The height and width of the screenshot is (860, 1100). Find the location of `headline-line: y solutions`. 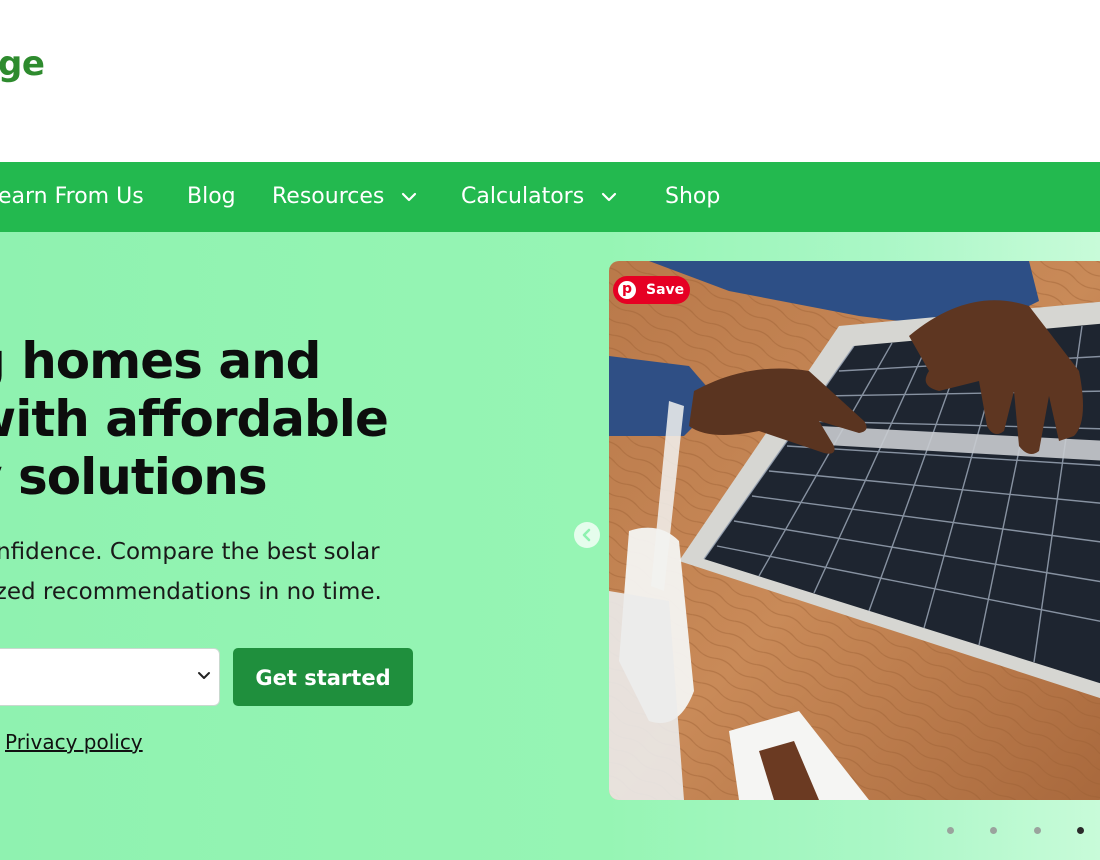

headline-line: y solutions is located at coordinates (134, 477).